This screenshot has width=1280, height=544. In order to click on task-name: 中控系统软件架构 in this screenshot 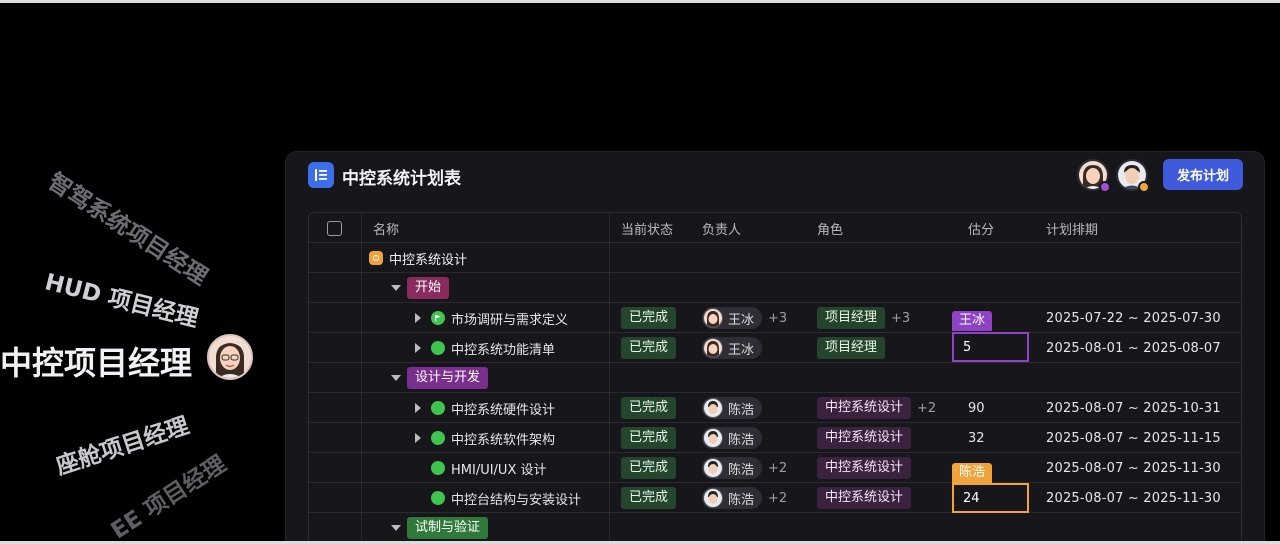, I will do `click(503, 440)`.